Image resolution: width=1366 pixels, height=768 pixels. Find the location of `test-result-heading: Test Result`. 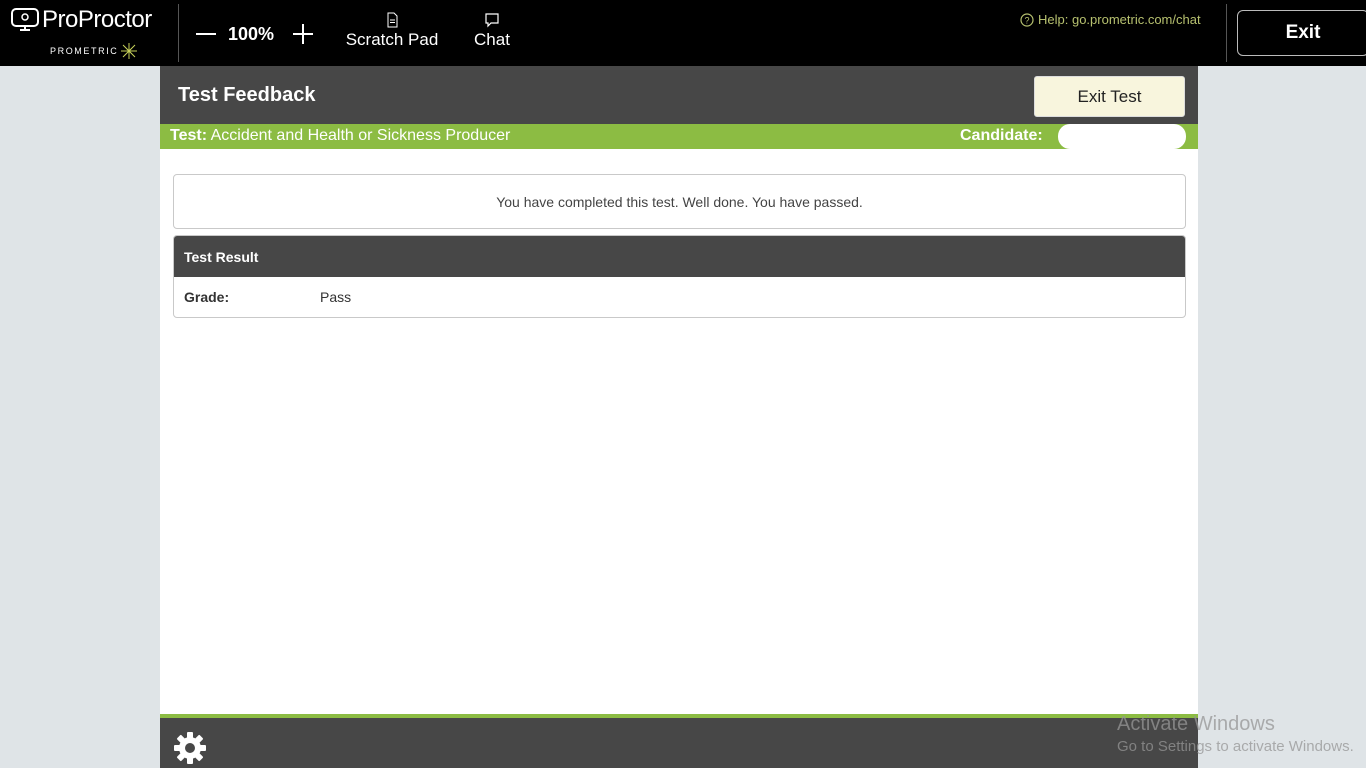

test-result-heading: Test Result is located at coordinates (679, 256).